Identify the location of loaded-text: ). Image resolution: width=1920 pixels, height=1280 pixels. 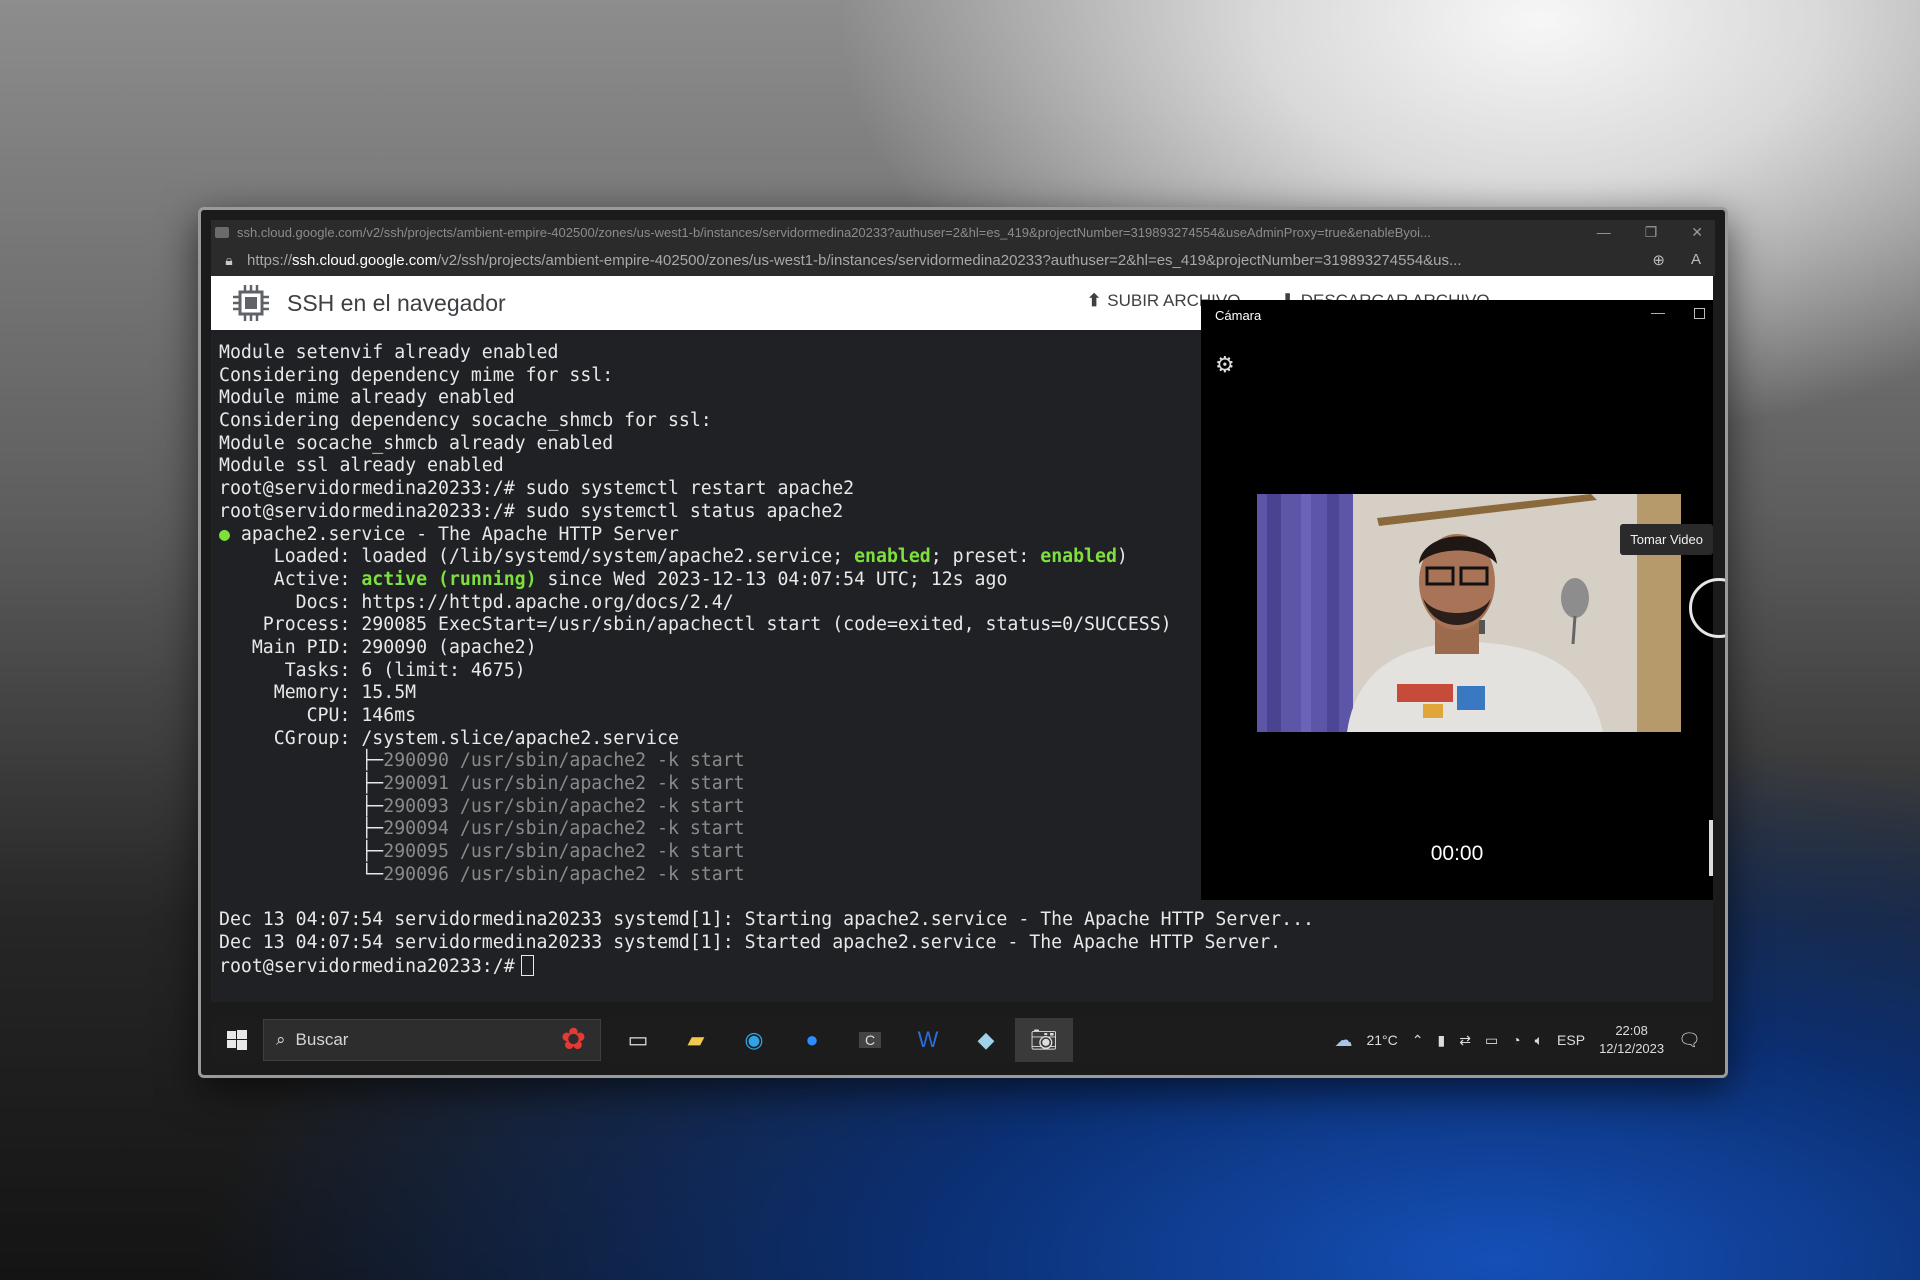
(1122, 557).